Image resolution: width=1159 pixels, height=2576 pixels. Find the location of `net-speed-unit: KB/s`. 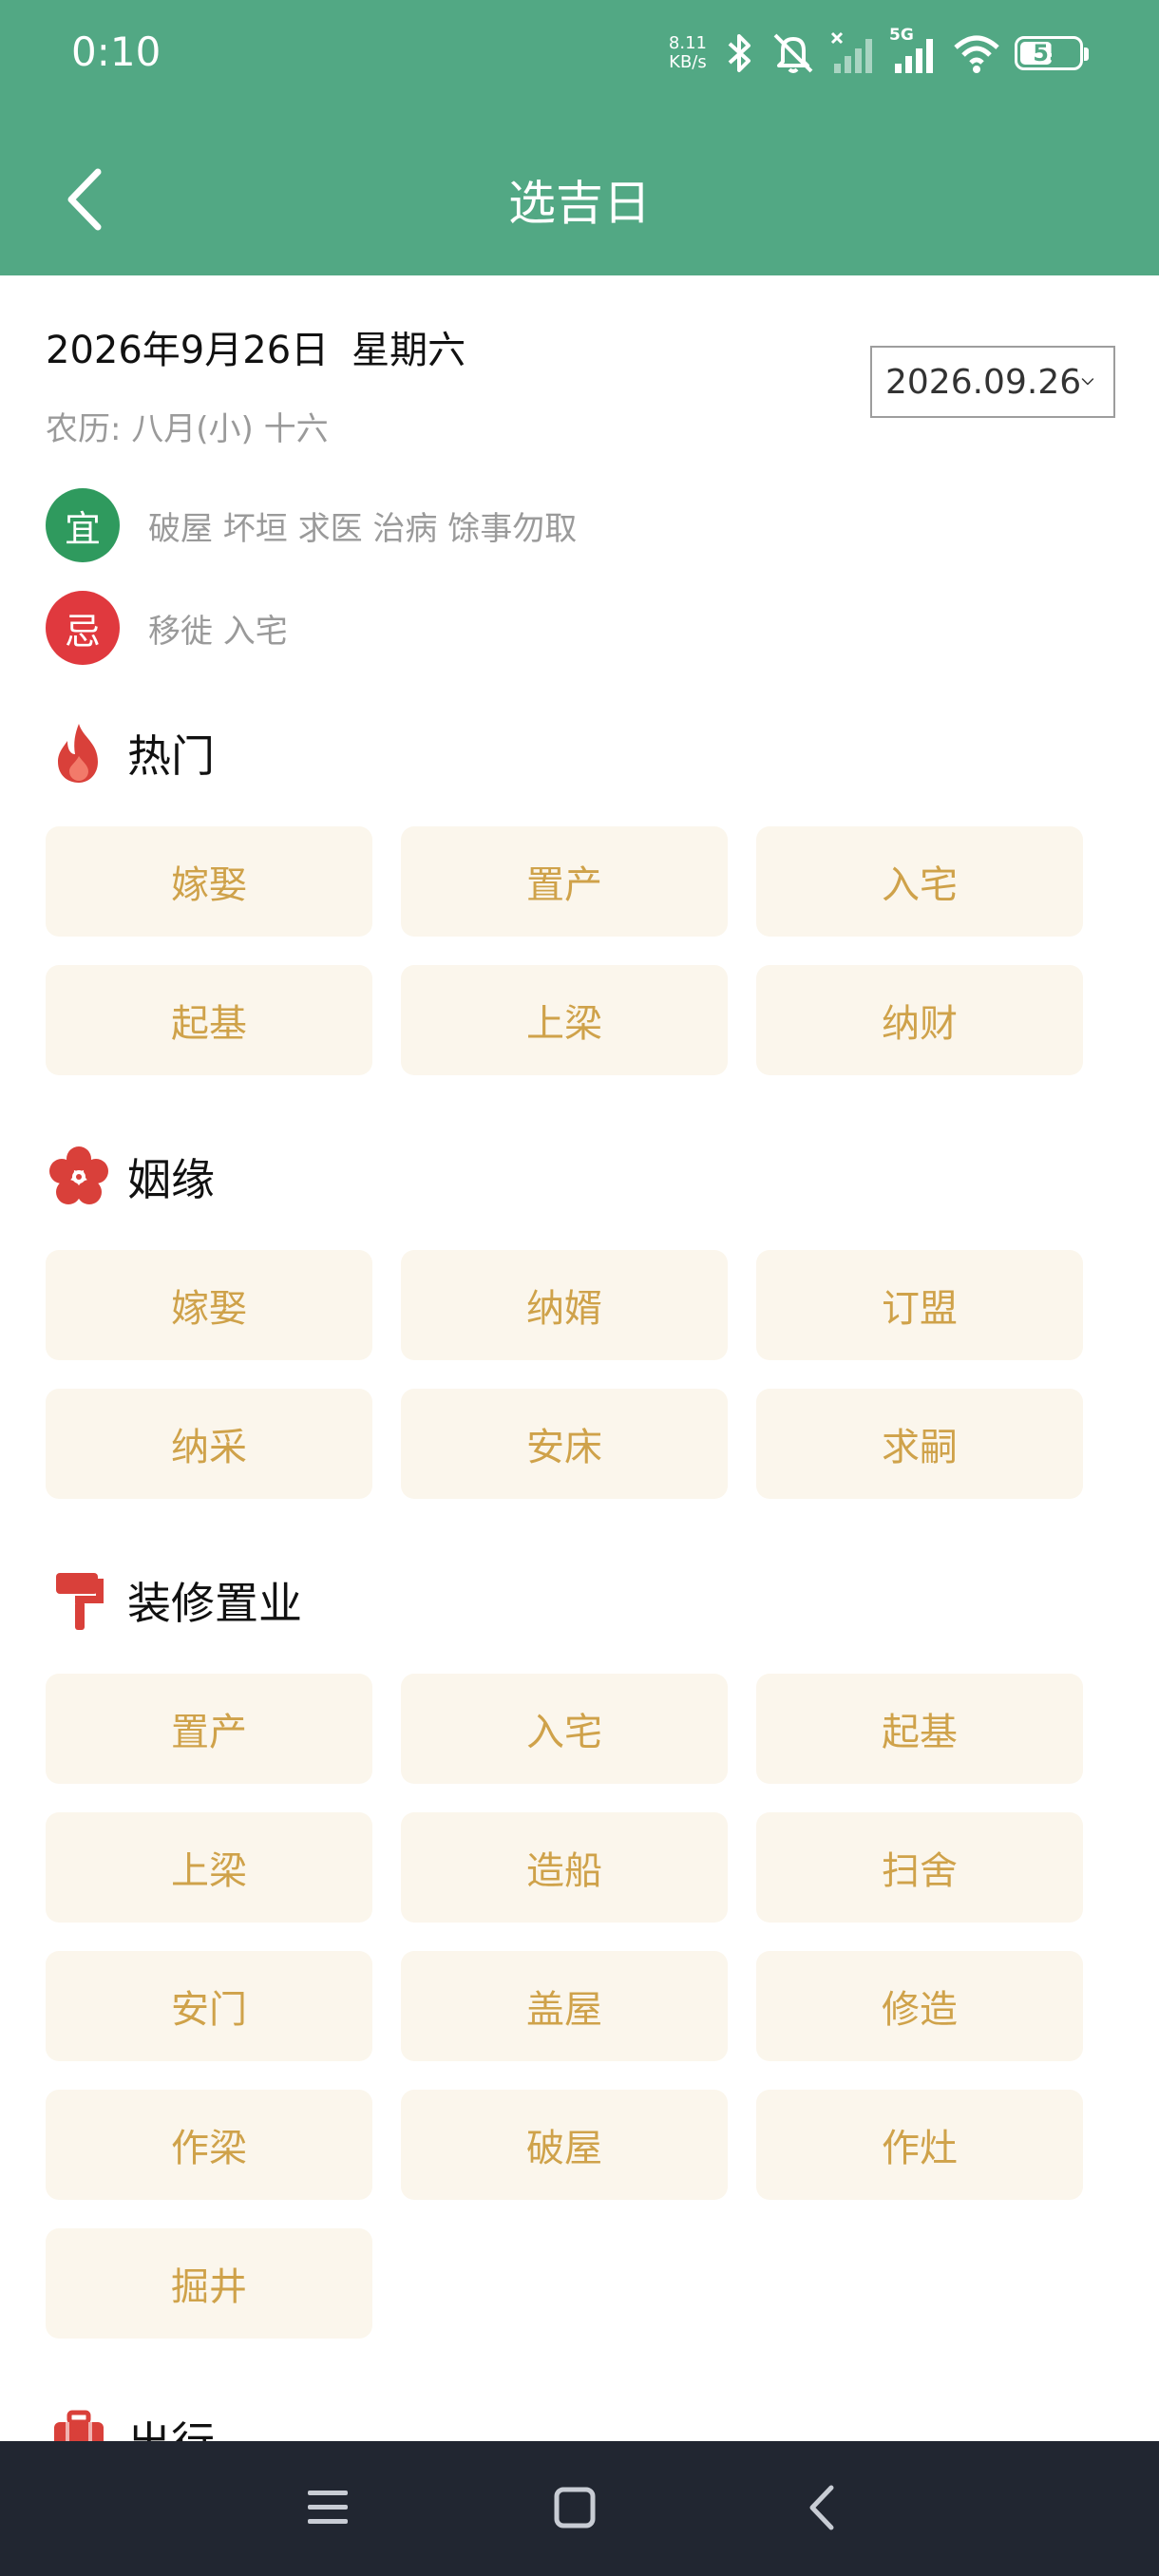

net-speed-unit: KB/s is located at coordinates (688, 62).